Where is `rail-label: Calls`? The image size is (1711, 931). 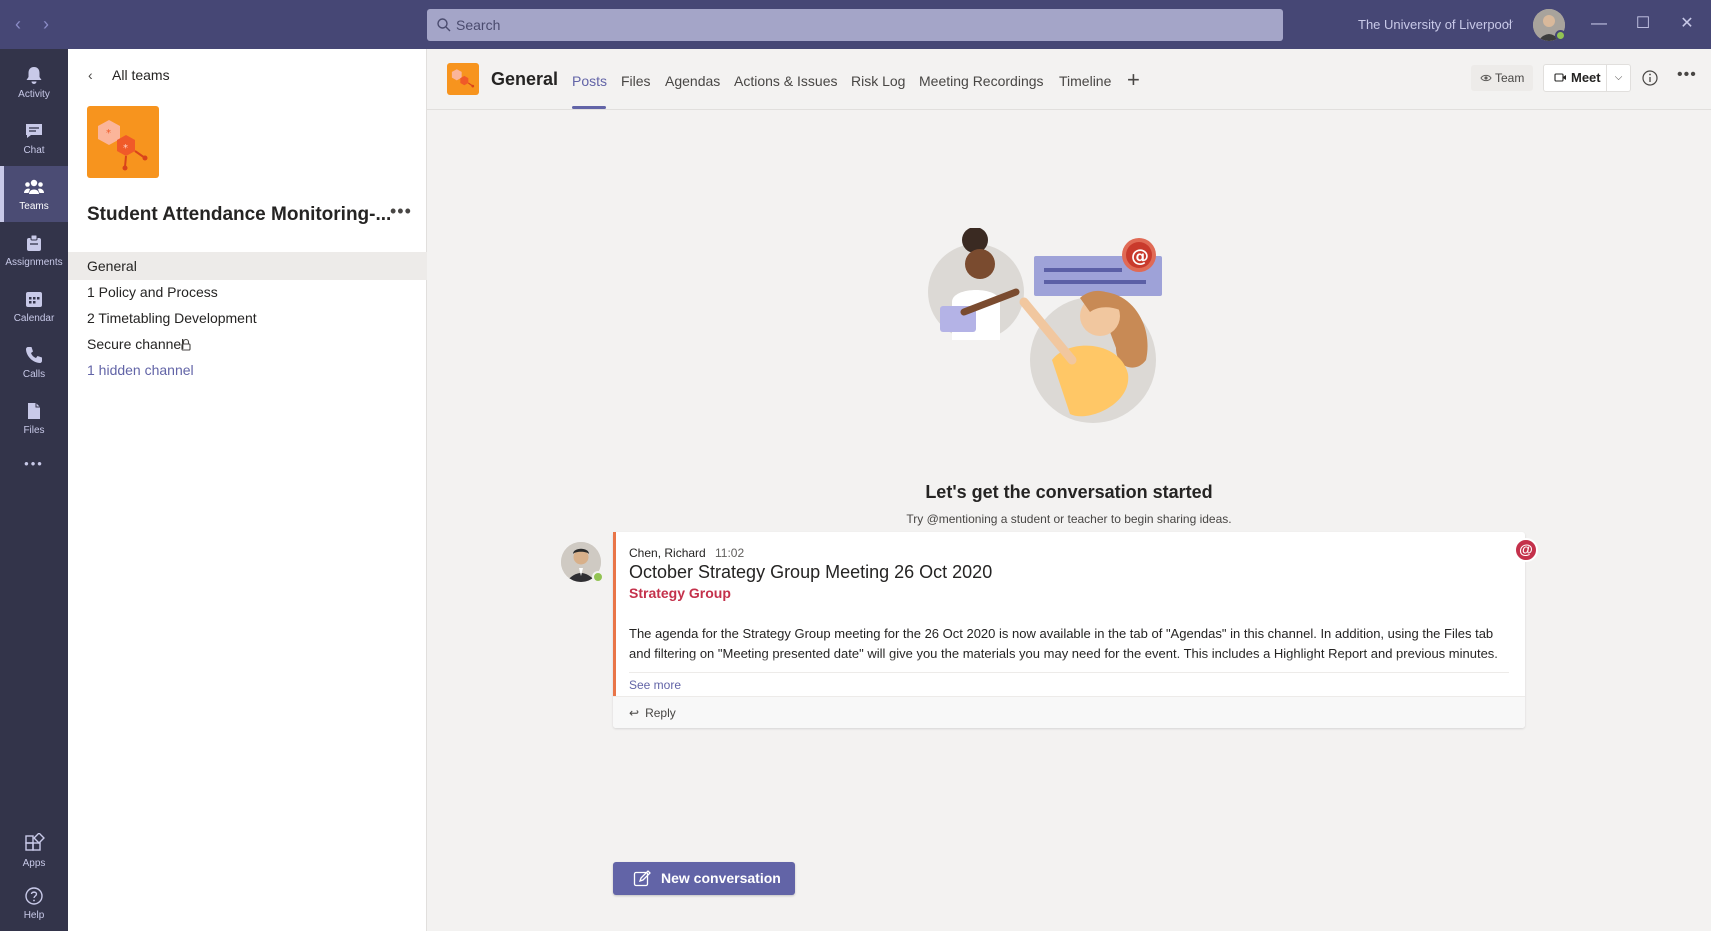
rail-label: Calls is located at coordinates (34, 374).